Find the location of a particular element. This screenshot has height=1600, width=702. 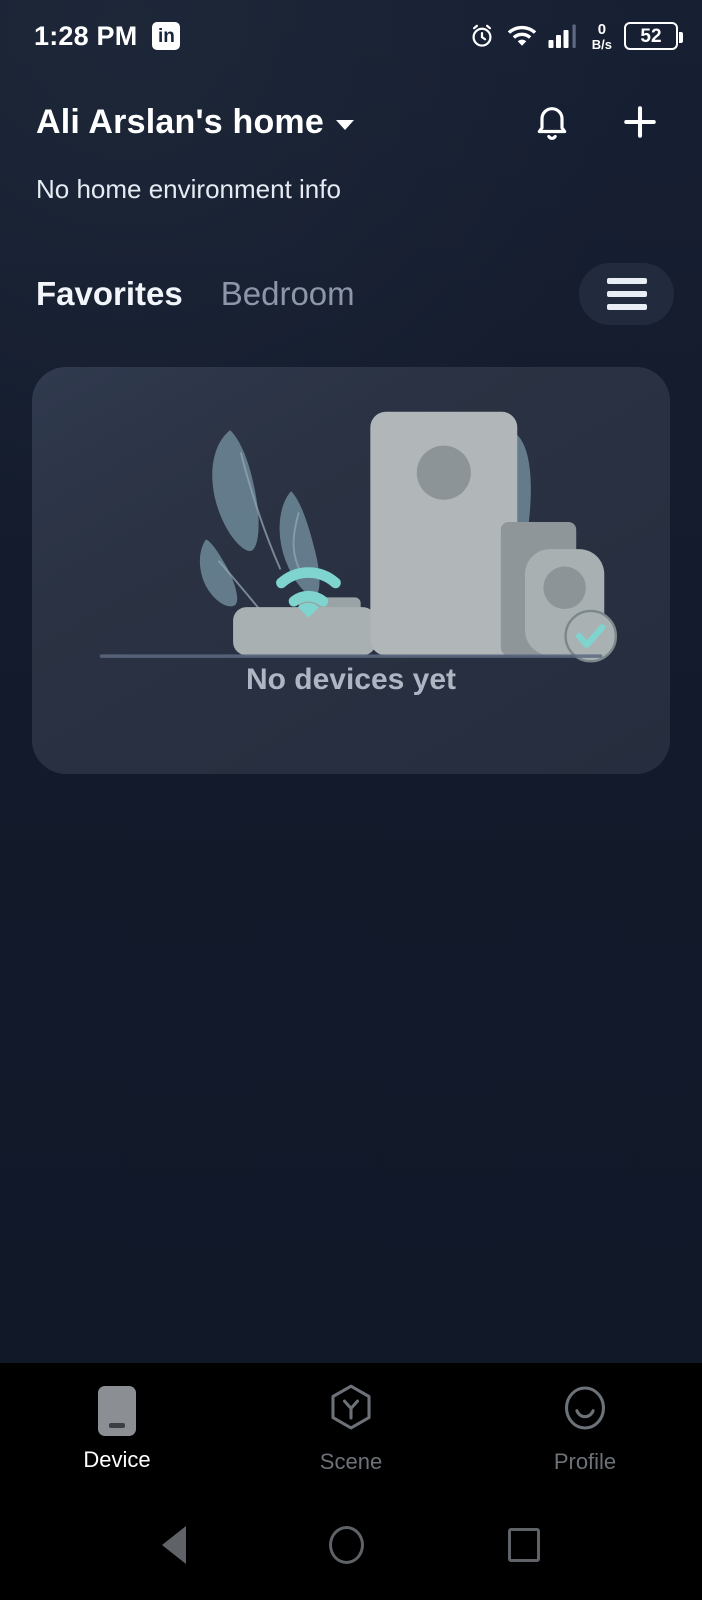

tab-favorites: Favorites is located at coordinates (109, 294).